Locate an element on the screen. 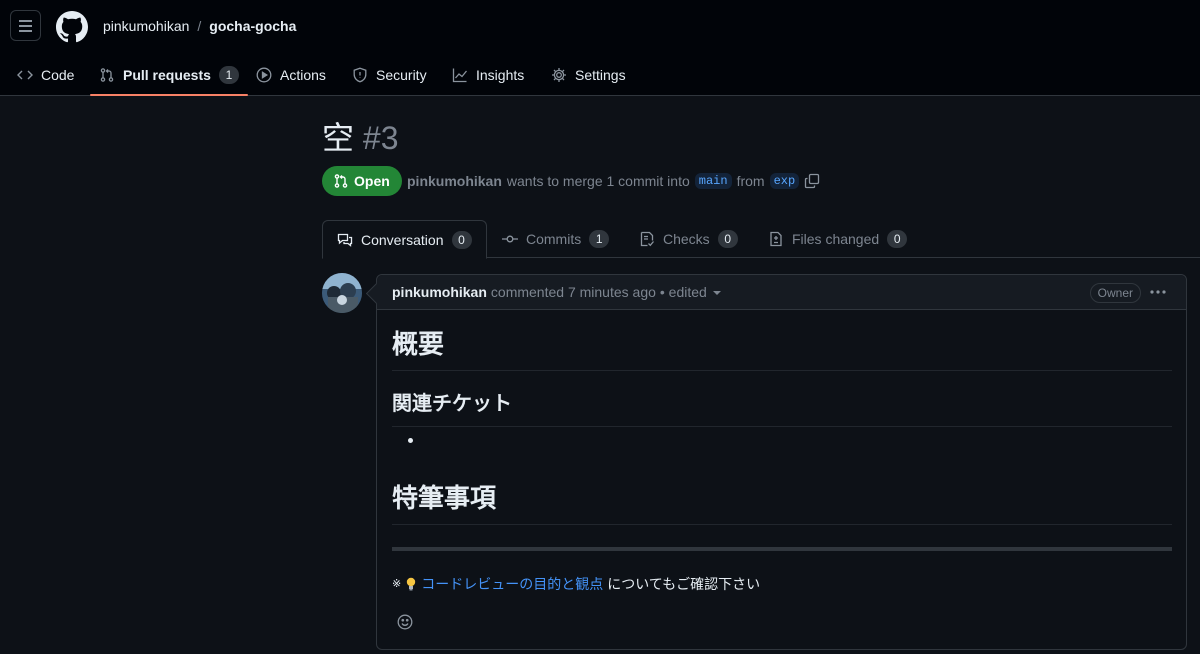 The image size is (1200, 654). horizontal-rule is located at coordinates (782, 549).